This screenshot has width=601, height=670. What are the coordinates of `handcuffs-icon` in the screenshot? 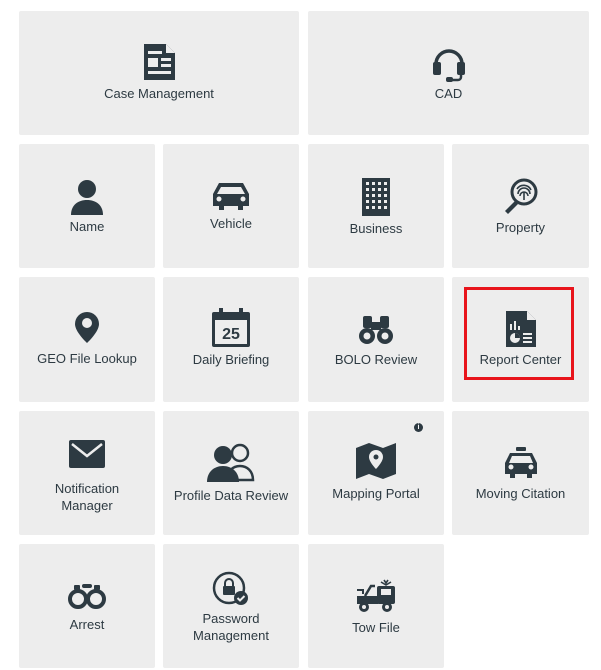 It's located at (87, 596).